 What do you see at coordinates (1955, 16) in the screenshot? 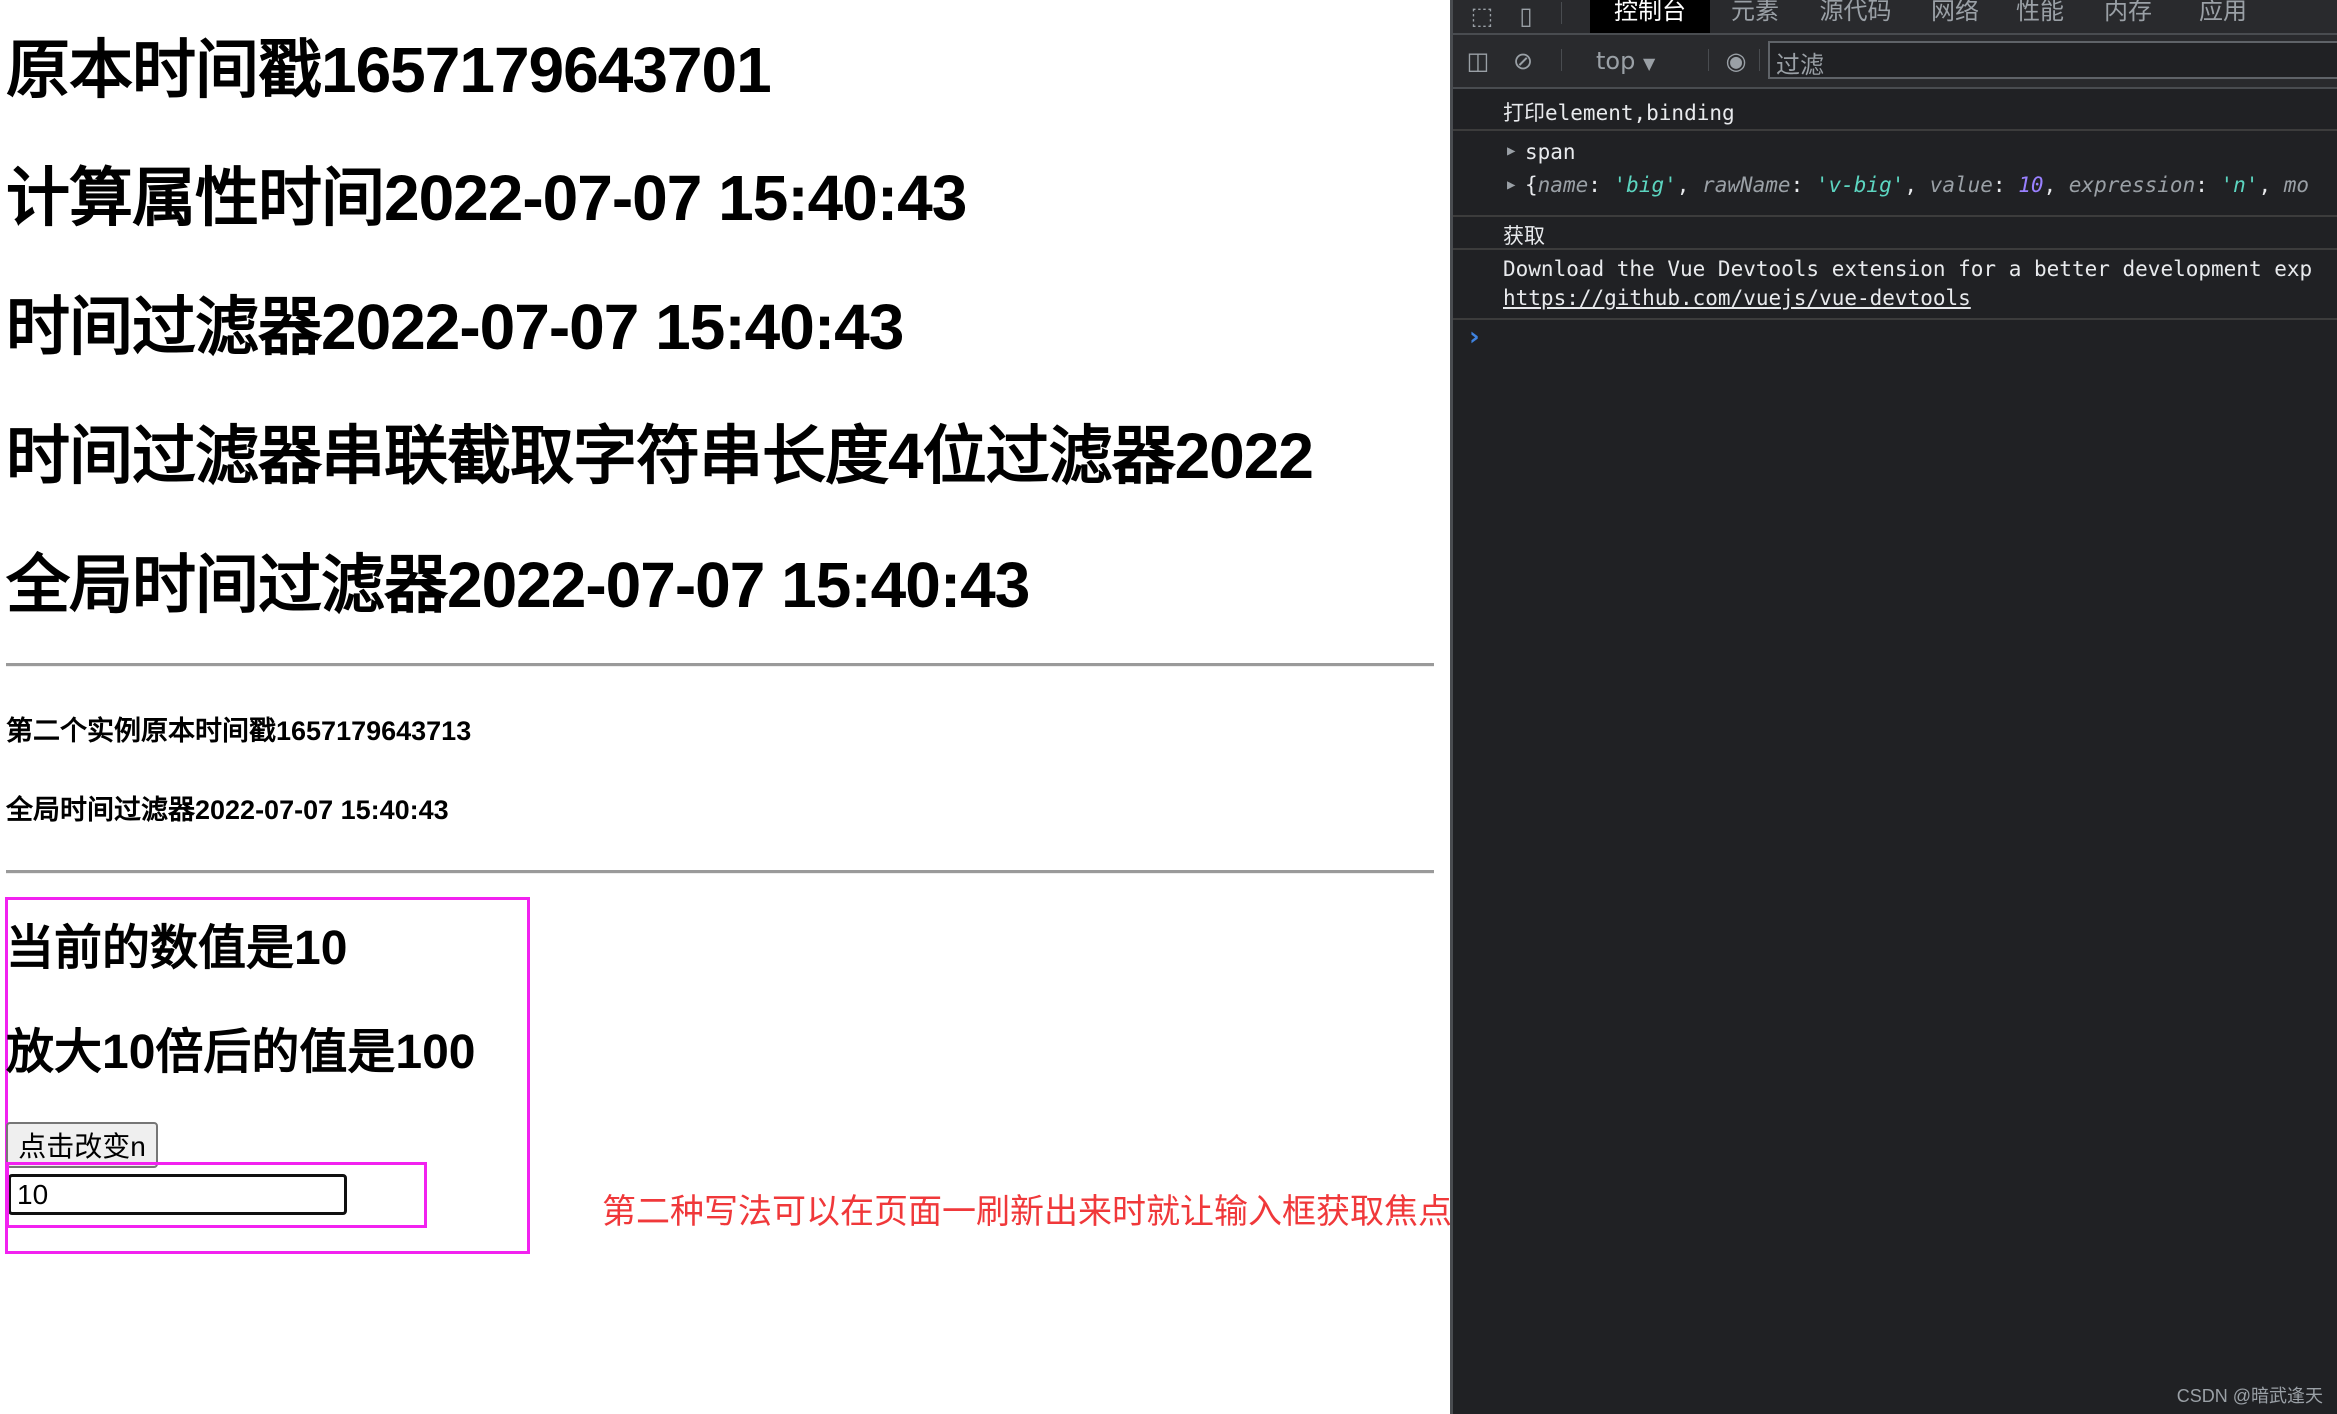
I see `tab-network: 网络` at bounding box center [1955, 16].